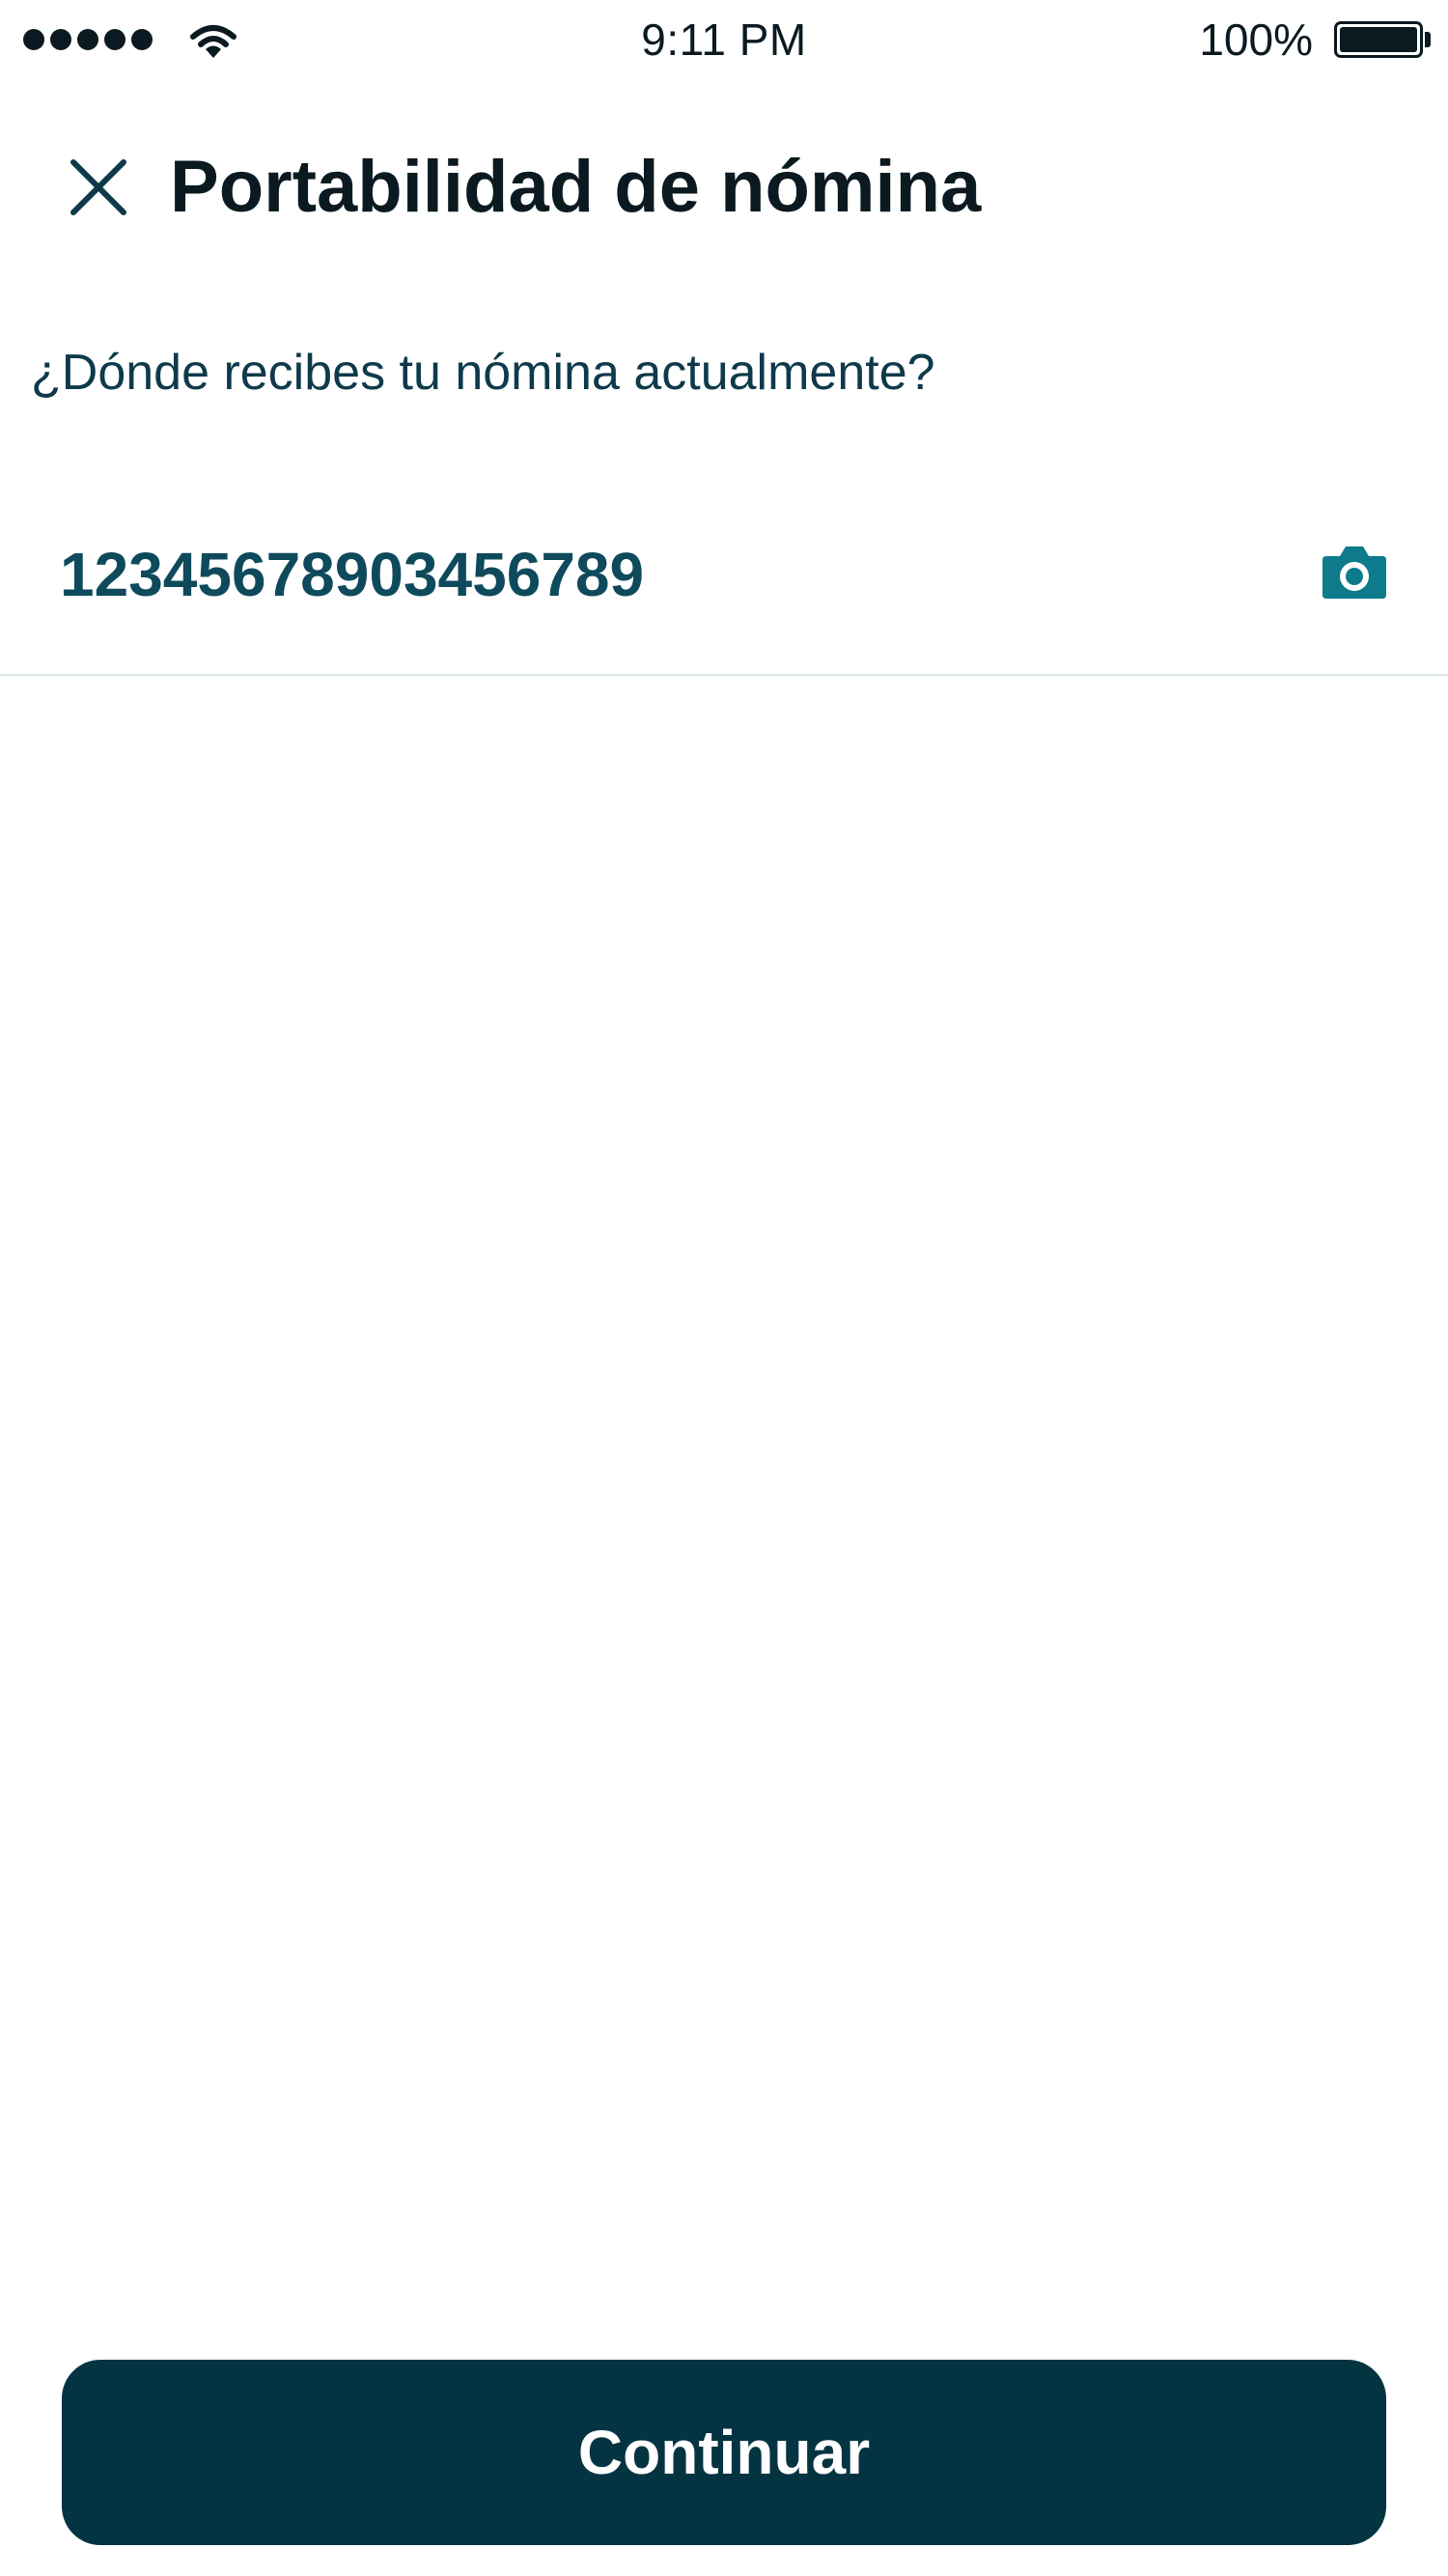  I want to click on account-number-input, so click(639, 575).